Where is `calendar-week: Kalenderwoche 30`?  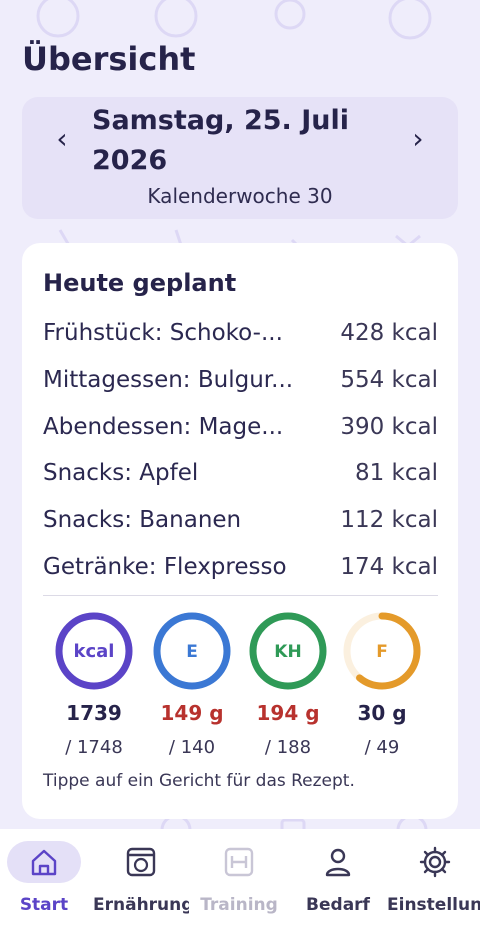 calendar-week: Kalenderwoche 30 is located at coordinates (240, 196).